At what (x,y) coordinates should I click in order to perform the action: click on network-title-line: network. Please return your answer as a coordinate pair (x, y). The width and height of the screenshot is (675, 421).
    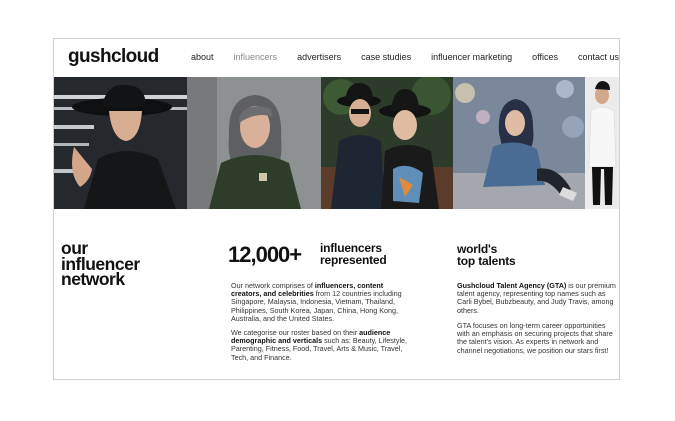
    Looking at the image, I should click on (93, 279).